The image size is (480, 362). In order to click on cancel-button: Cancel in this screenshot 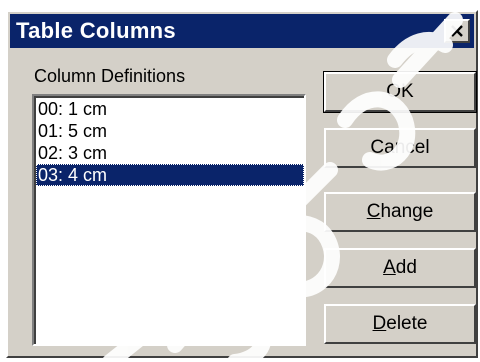, I will do `click(400, 148)`.